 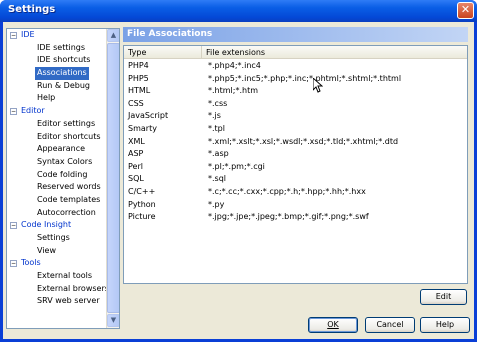 I want to click on cell-extensions: *.php4;*.inc4, so click(x=234, y=65).